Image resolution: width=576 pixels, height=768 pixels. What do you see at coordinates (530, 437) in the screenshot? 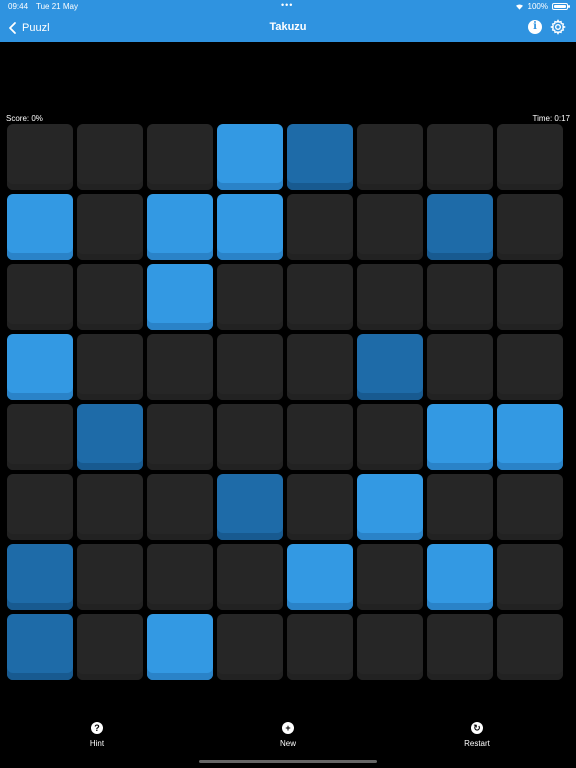
I see `board-cell-r5c8` at bounding box center [530, 437].